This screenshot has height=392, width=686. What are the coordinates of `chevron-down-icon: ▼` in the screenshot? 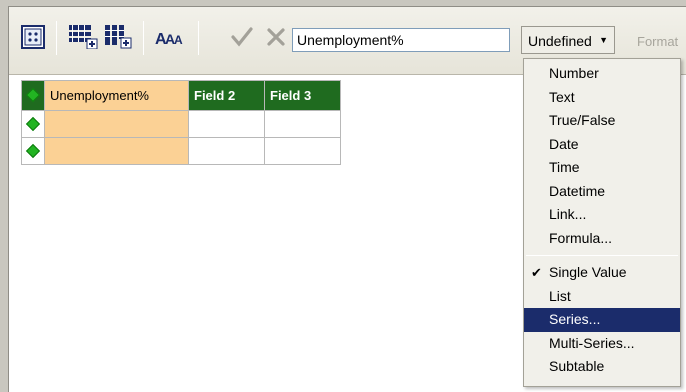 It's located at (603, 40).